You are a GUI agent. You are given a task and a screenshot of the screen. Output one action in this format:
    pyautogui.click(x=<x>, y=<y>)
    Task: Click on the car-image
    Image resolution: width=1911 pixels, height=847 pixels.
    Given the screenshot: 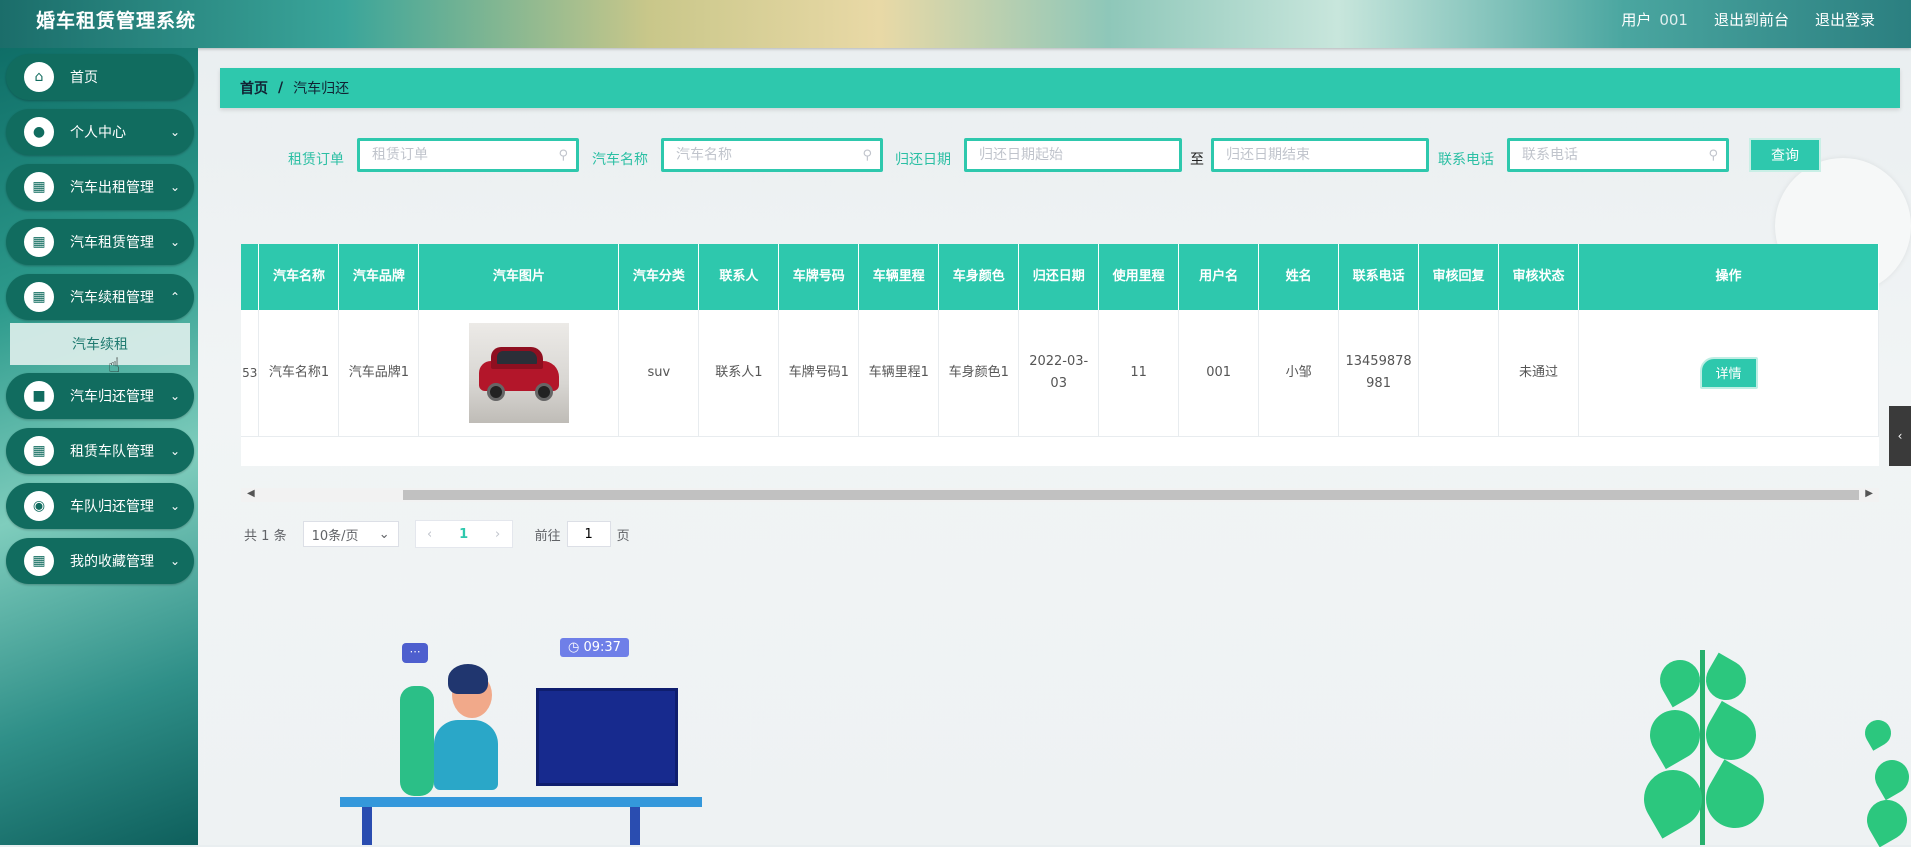 What is the action you would take?
    pyautogui.click(x=518, y=373)
    